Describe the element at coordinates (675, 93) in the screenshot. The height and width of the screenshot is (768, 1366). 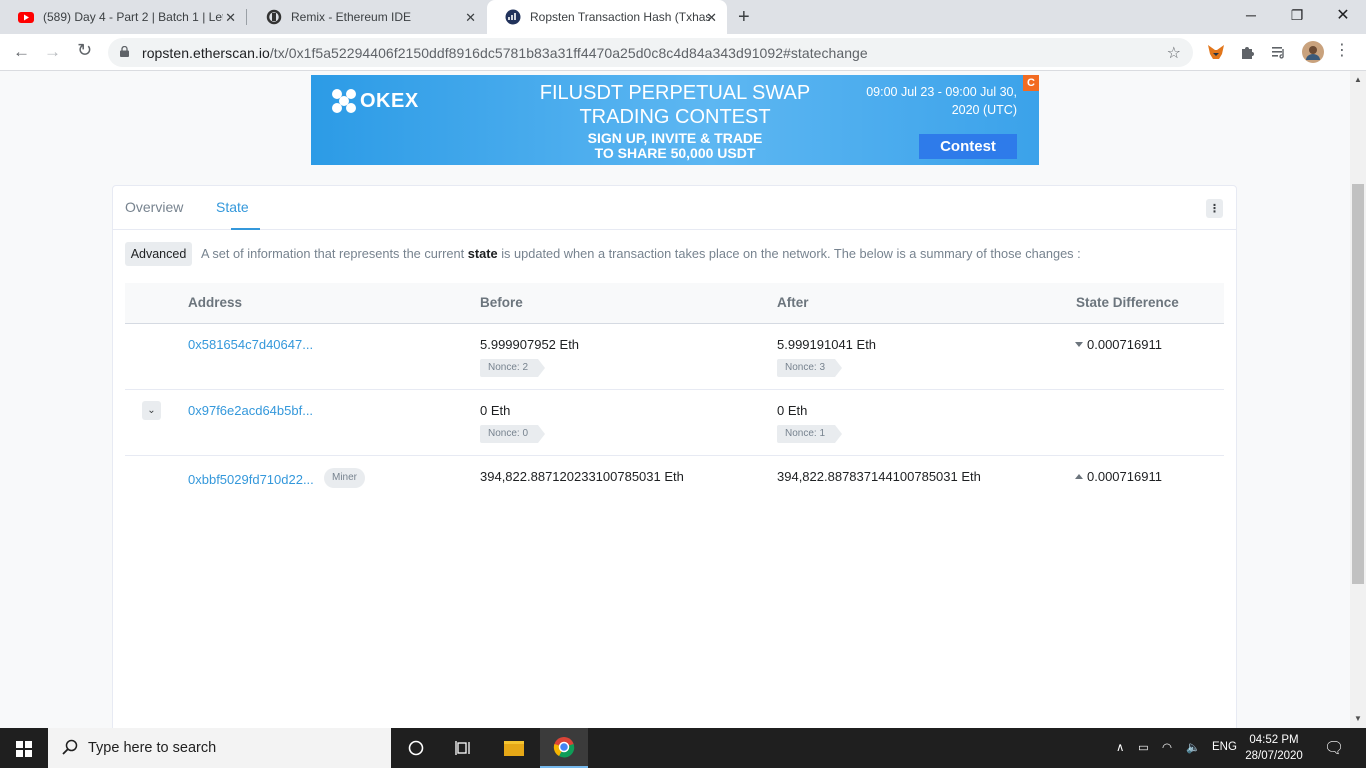
I see `banner-title-line1: FILUSDT PERPETUAL SWAP` at that location.